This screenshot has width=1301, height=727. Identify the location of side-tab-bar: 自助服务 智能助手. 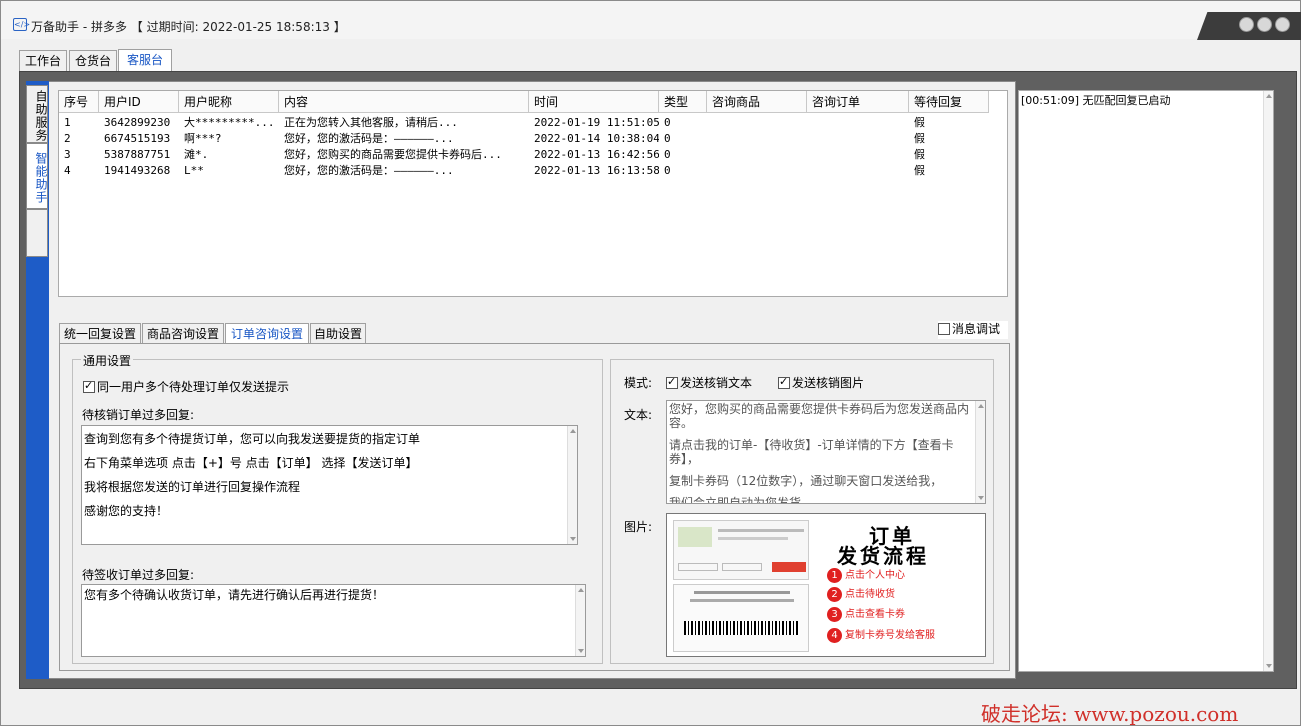
(37, 380).